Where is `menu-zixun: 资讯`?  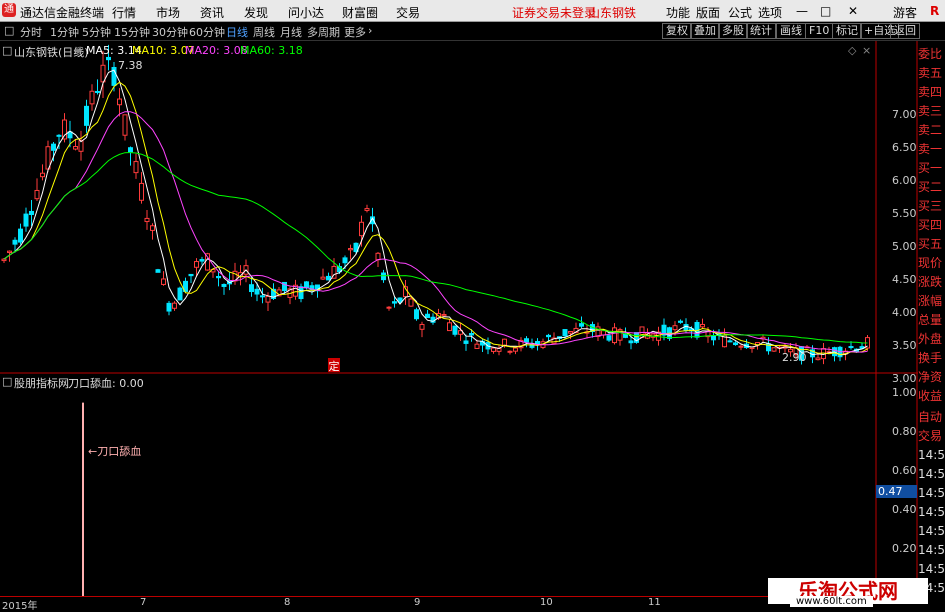 menu-zixun: 资讯 is located at coordinates (212, 12).